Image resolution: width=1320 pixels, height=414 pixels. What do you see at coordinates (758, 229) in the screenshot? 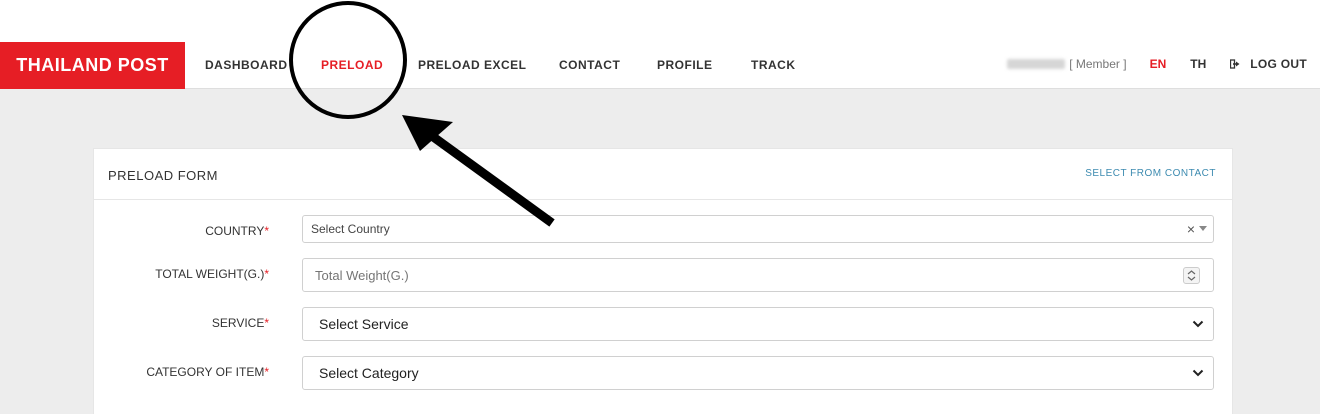
I see `country-select: Select Country ×` at bounding box center [758, 229].